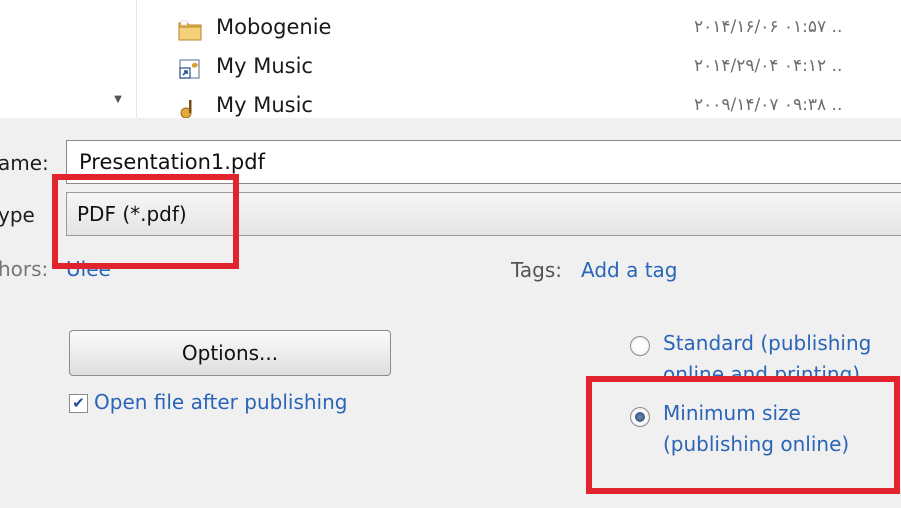  What do you see at coordinates (88, 269) in the screenshot?
I see `authors-link: Ulee` at bounding box center [88, 269].